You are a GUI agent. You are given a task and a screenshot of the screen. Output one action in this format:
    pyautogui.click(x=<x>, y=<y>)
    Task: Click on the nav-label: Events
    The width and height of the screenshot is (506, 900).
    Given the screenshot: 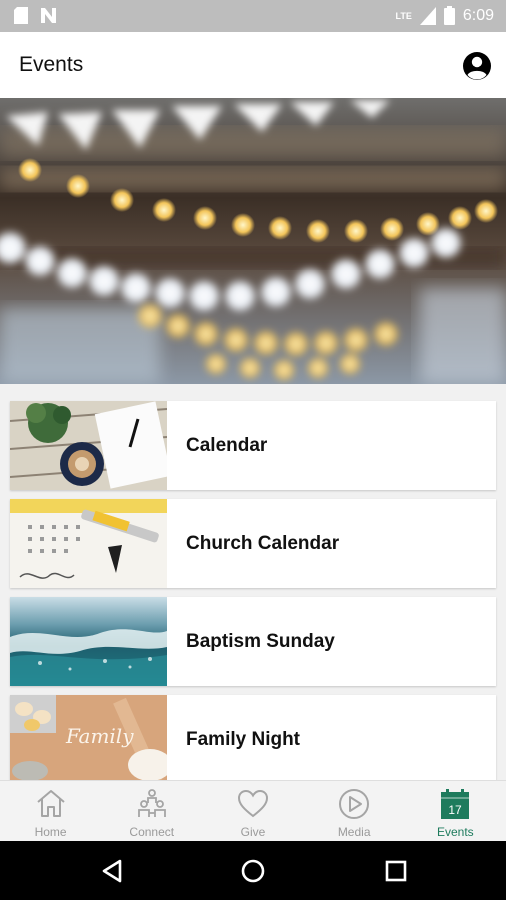 What is the action you would take?
    pyautogui.click(x=455, y=832)
    